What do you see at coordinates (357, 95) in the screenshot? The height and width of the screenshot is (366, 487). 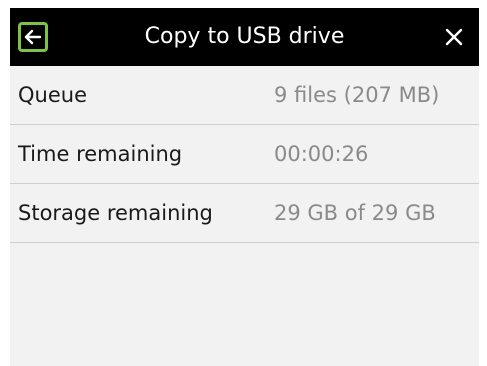 I see `queue-value: 9 files (207 MB)` at bounding box center [357, 95].